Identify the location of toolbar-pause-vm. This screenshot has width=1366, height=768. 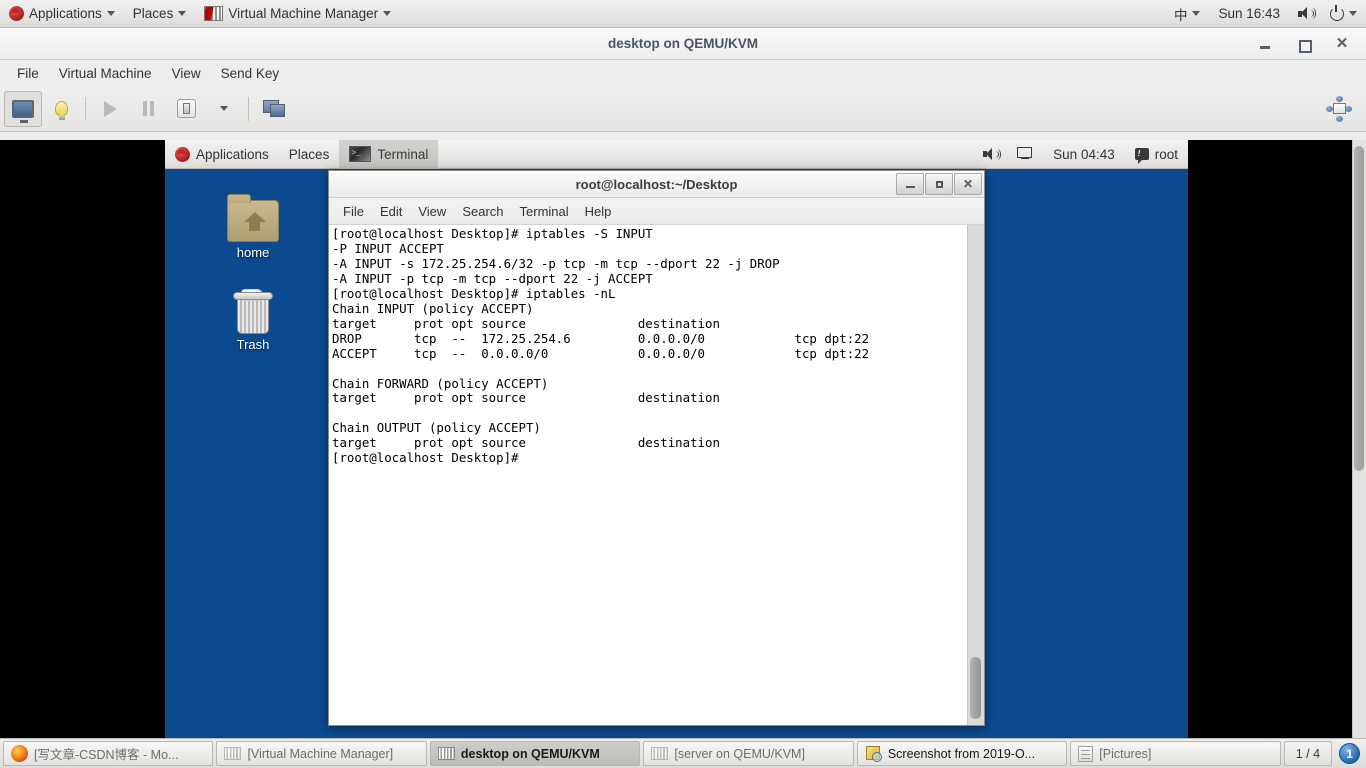
(148, 109).